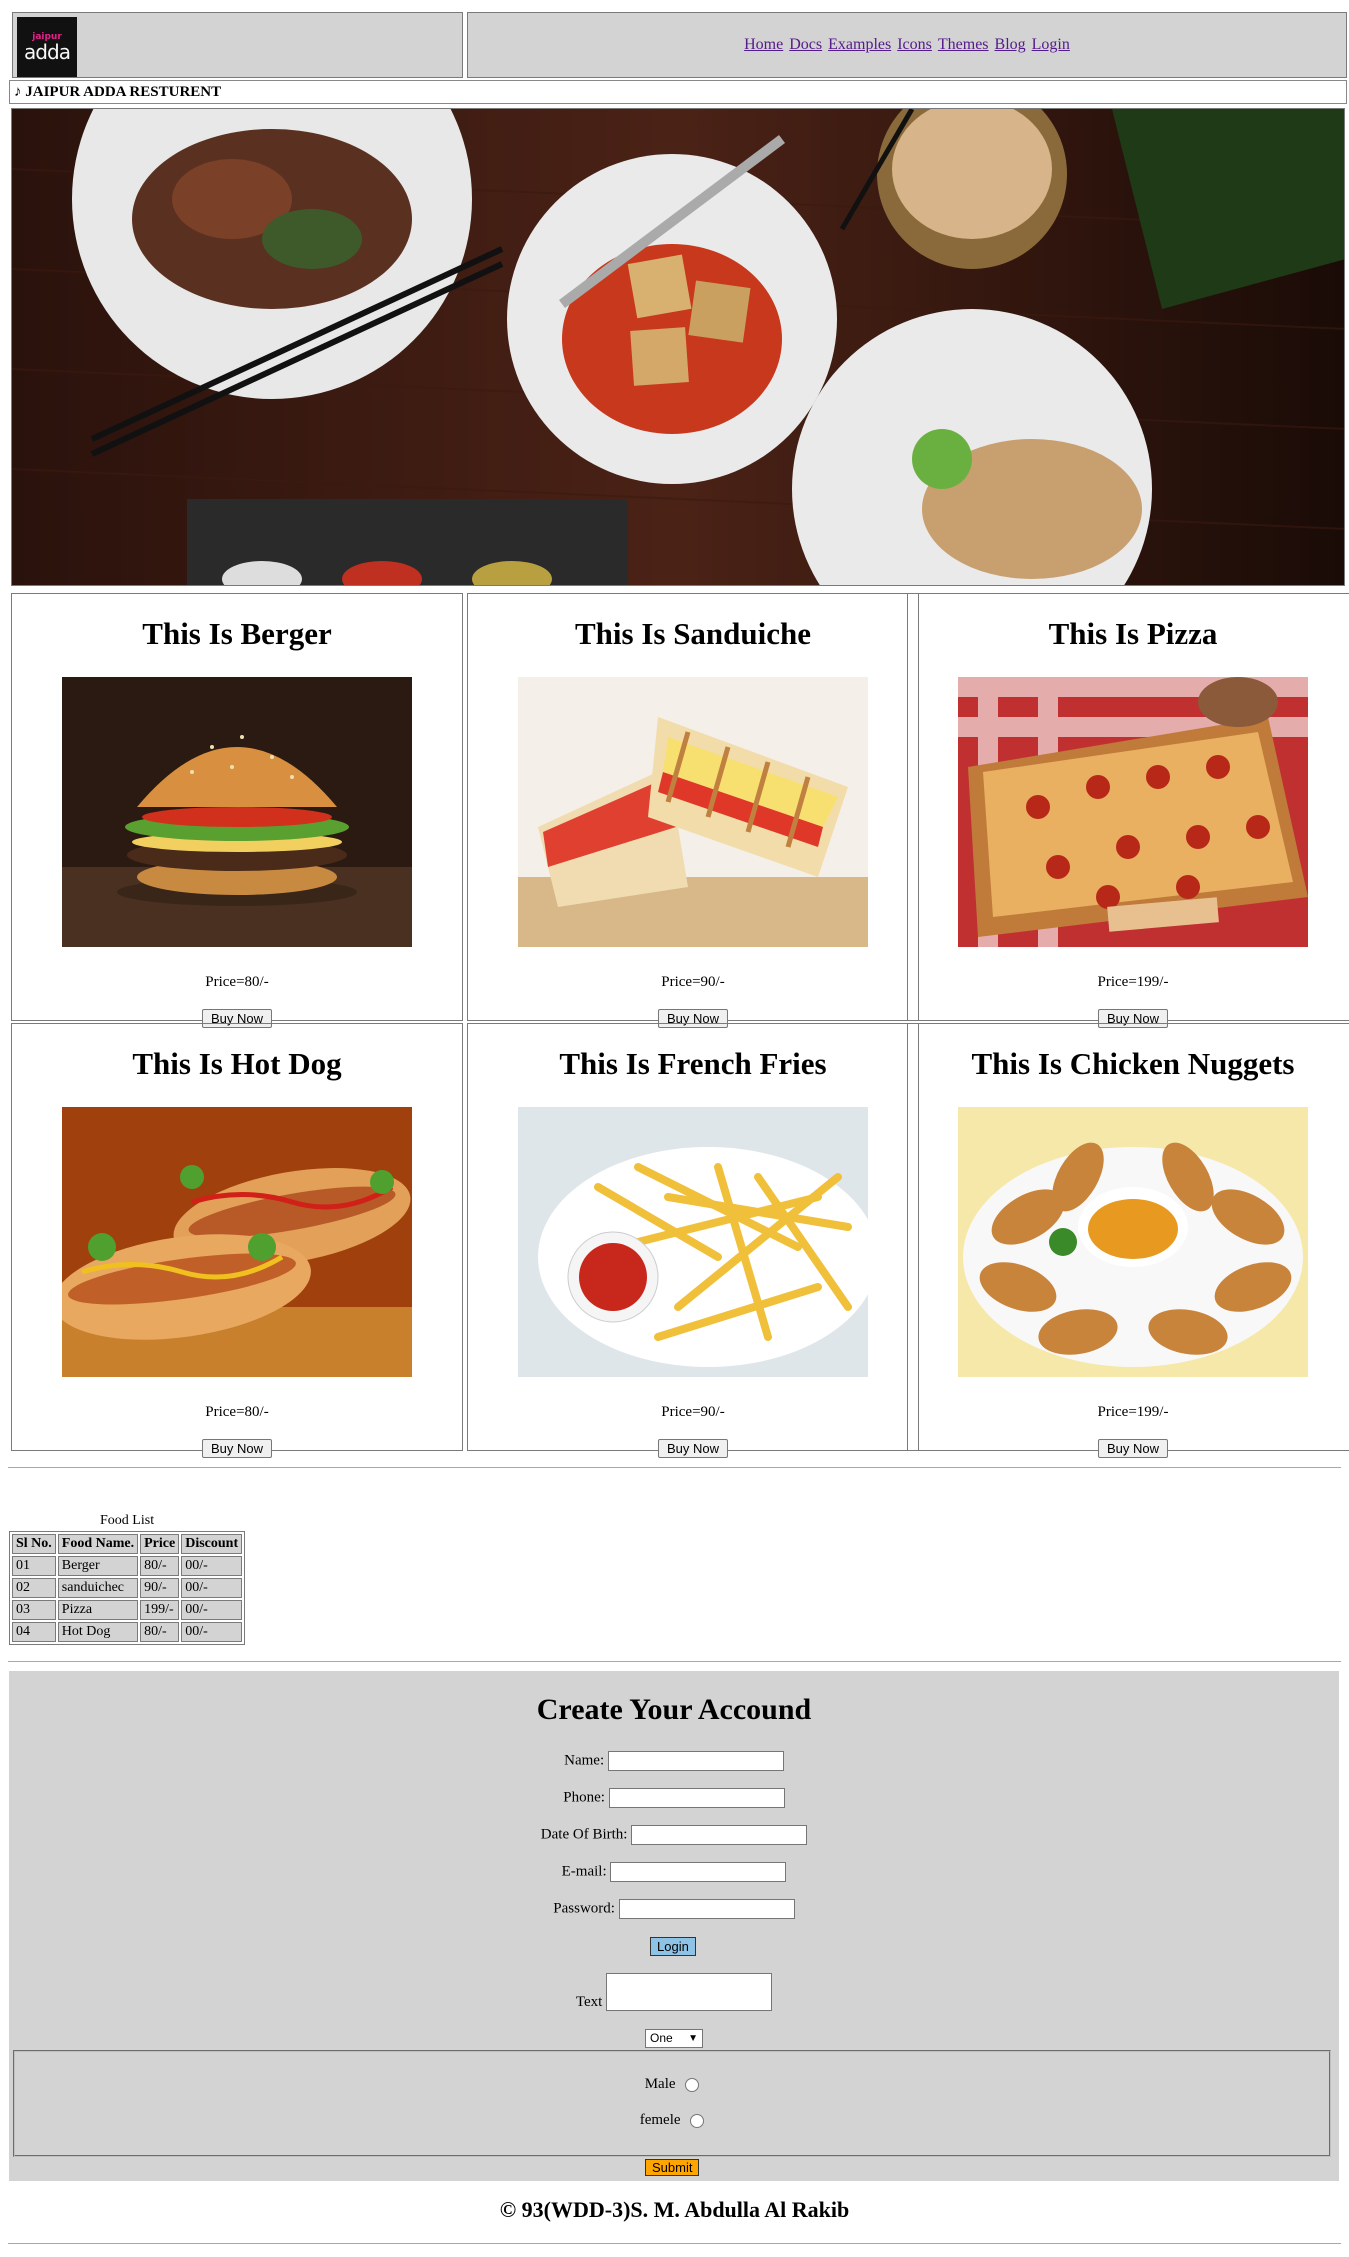  Describe the element at coordinates (674, 1709) in the screenshot. I see `form-title: Create Your Accound` at that location.